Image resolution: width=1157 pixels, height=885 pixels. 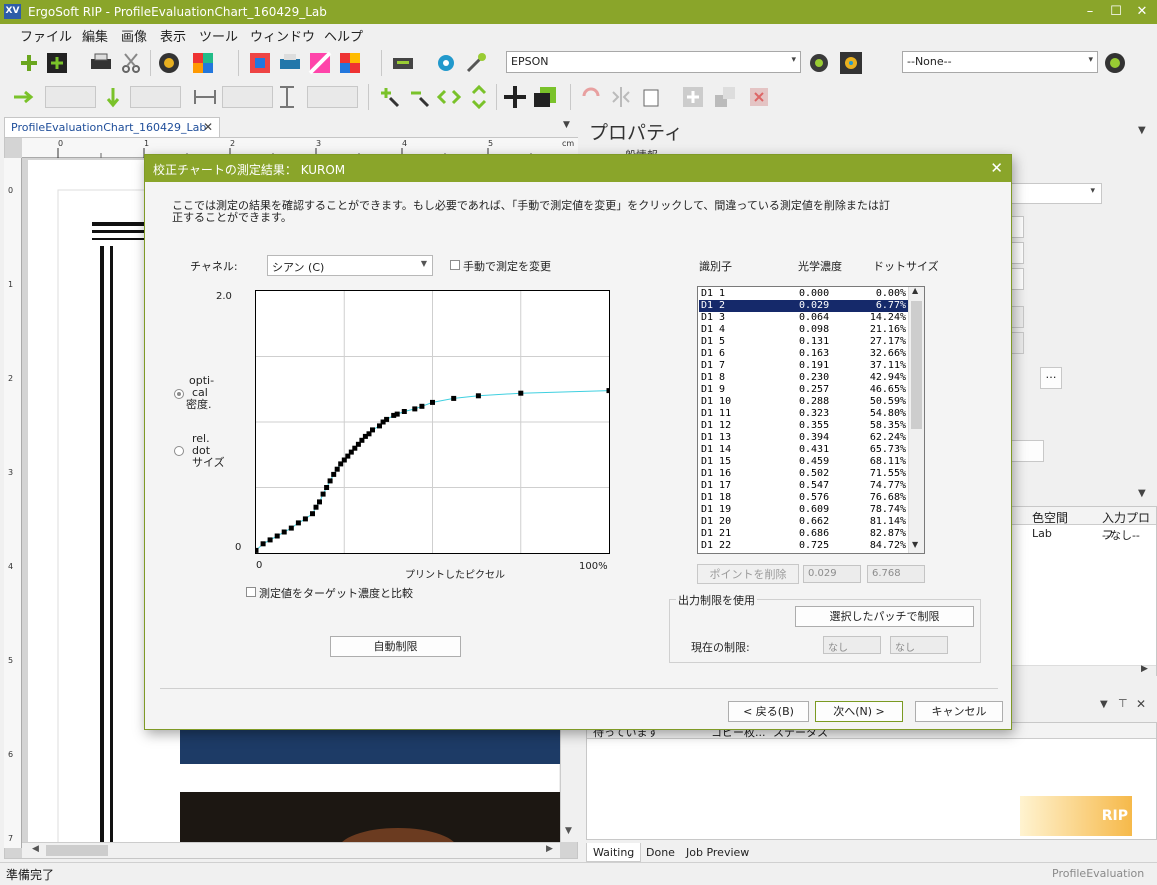 What do you see at coordinates (1116, 12) in the screenshot?
I see `maximize-button: ☐` at bounding box center [1116, 12].